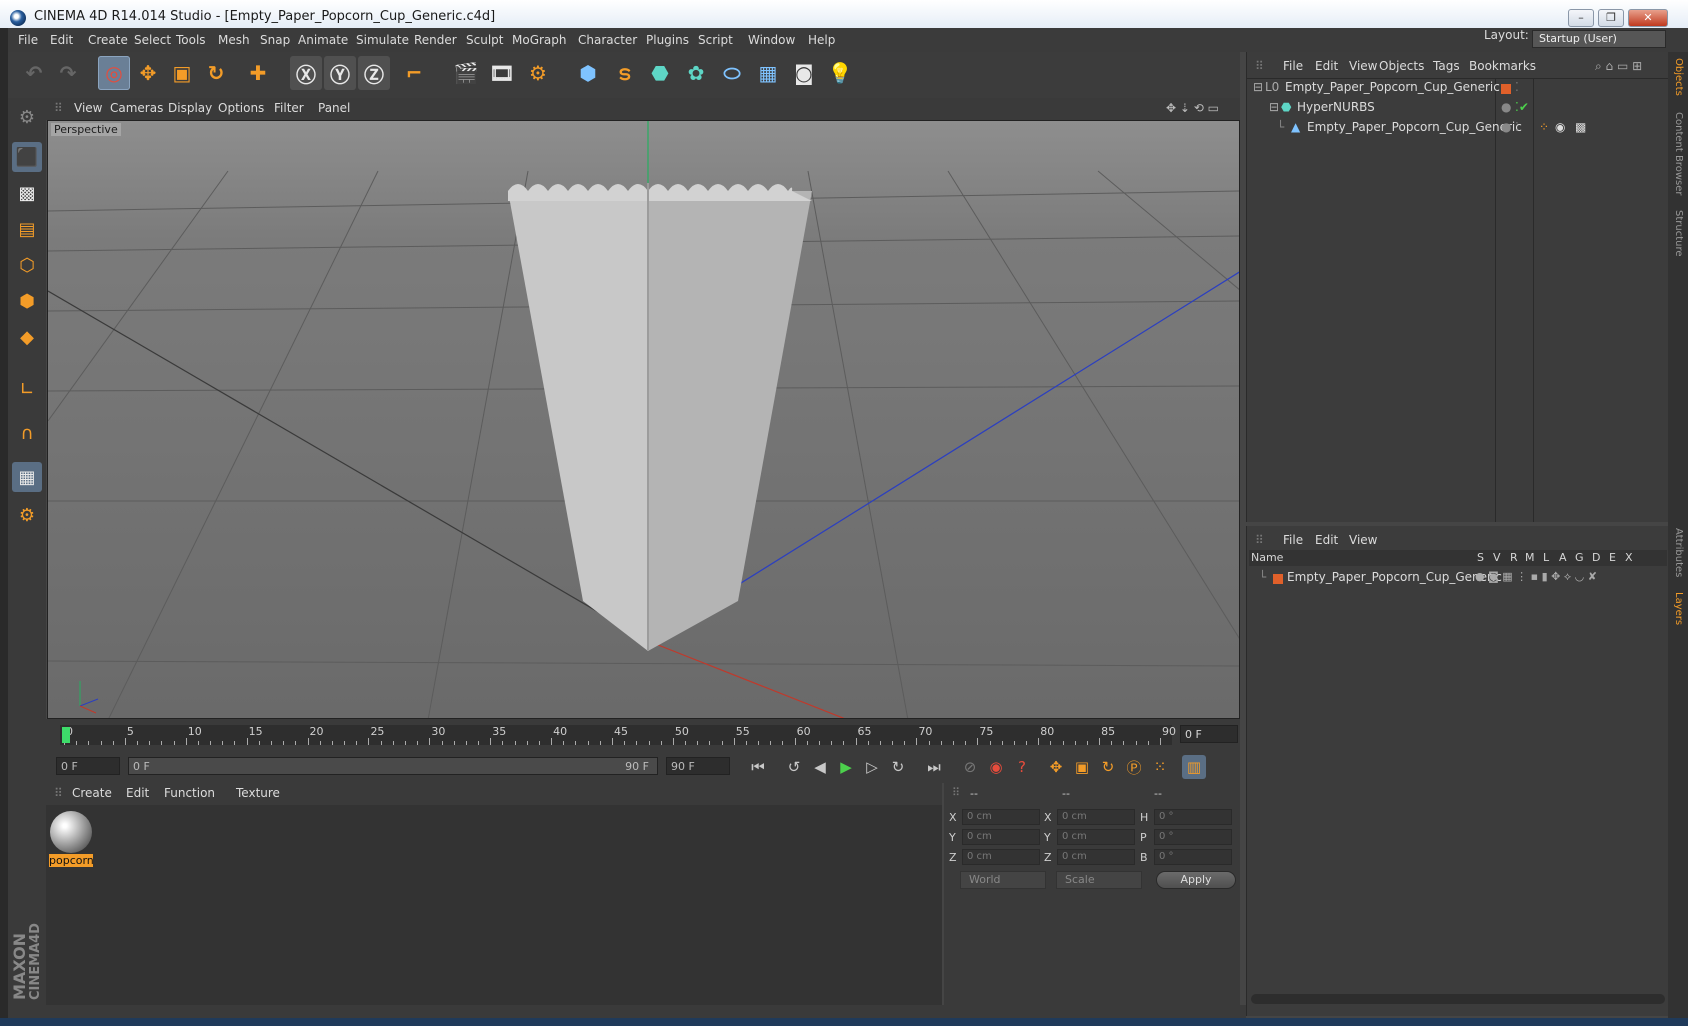 The height and width of the screenshot is (1026, 1688). What do you see at coordinates (660, 73) in the screenshot?
I see `nurbs-icon: ⬣` at bounding box center [660, 73].